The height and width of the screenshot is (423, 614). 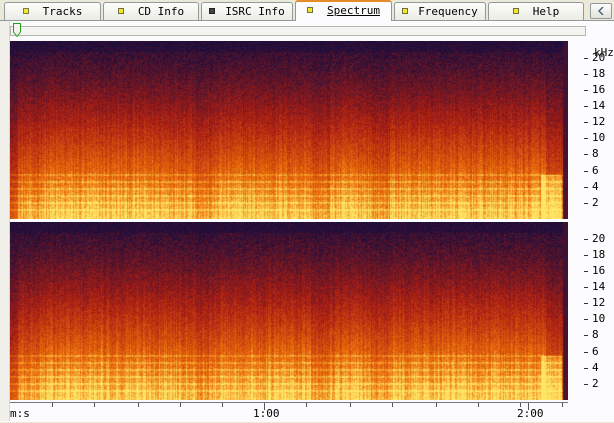 I want to click on chevron-left-icon, so click(x=601, y=11).